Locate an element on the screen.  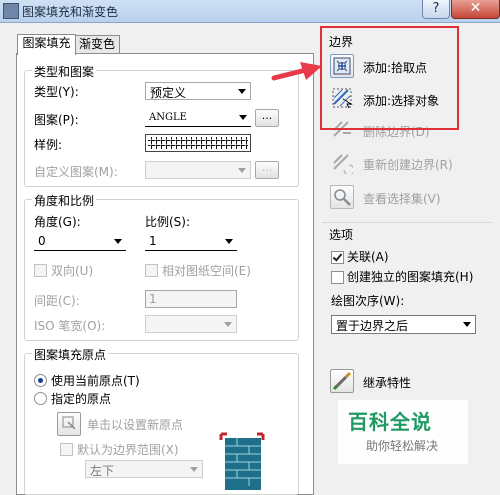
custom-pattern-select is located at coordinates (198, 170).